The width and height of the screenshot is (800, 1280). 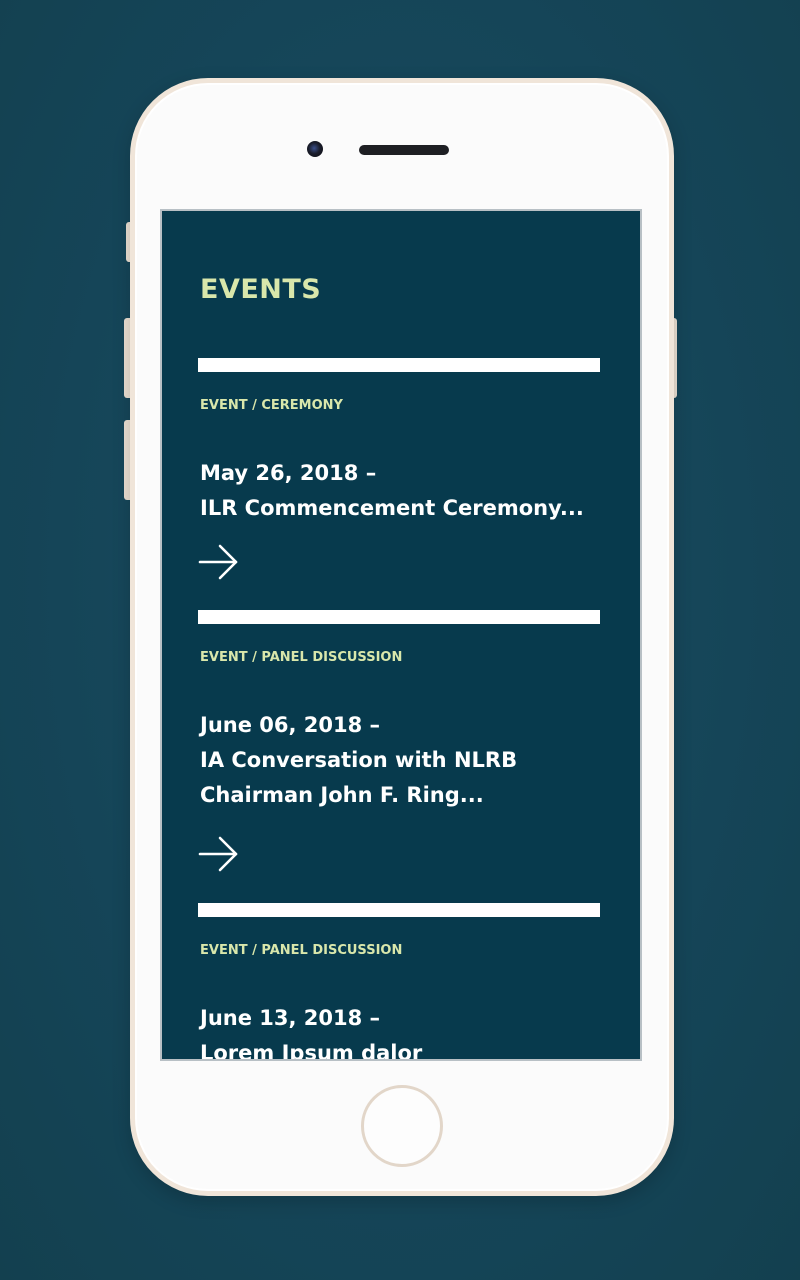 What do you see at coordinates (261, 289) in the screenshot?
I see `section-title: EVENTS` at bounding box center [261, 289].